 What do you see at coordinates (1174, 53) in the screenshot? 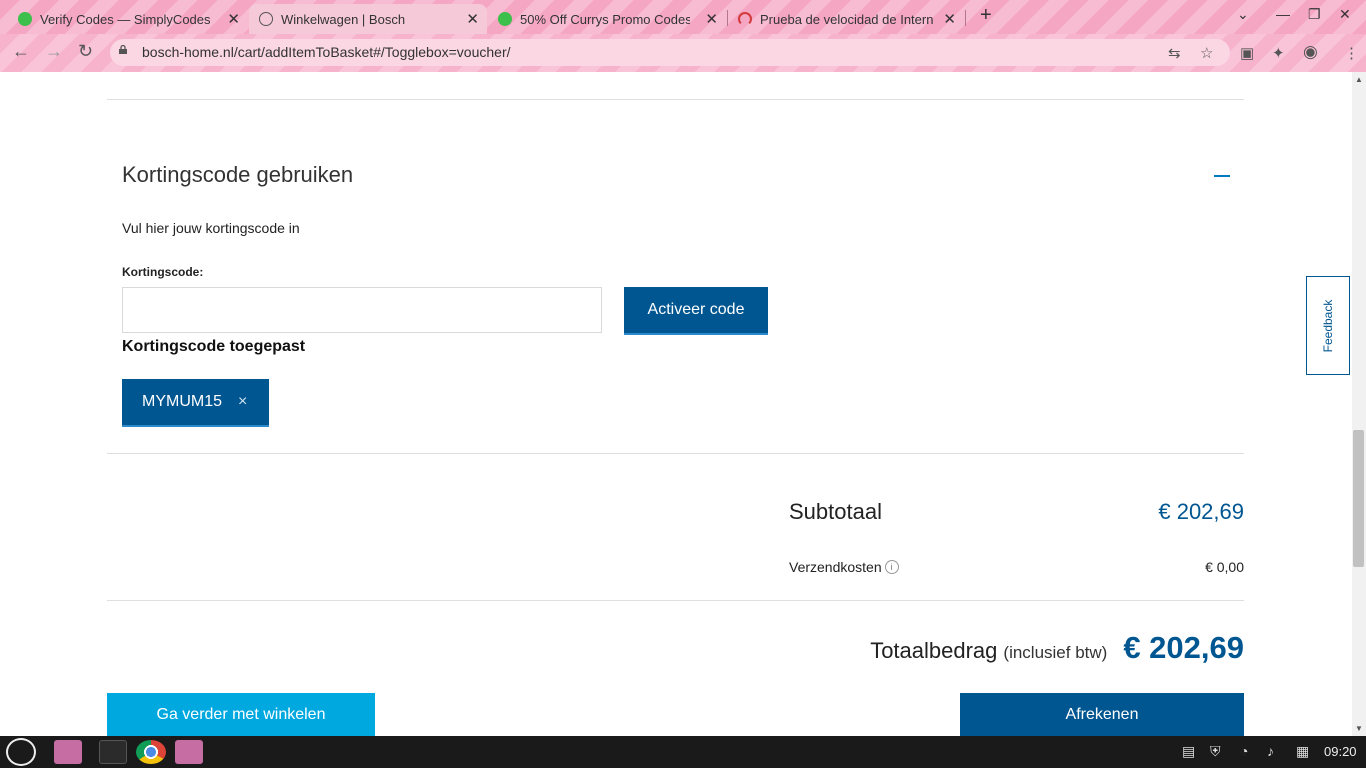
I see `translate-icon: ⇆` at bounding box center [1174, 53].